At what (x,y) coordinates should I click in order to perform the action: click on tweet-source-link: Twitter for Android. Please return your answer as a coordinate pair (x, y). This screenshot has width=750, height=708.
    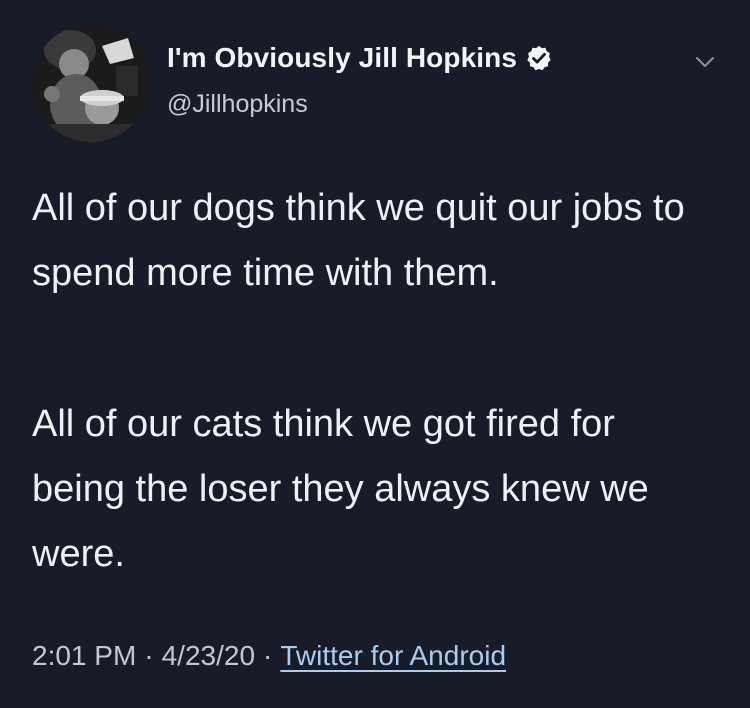
    Looking at the image, I should click on (393, 655).